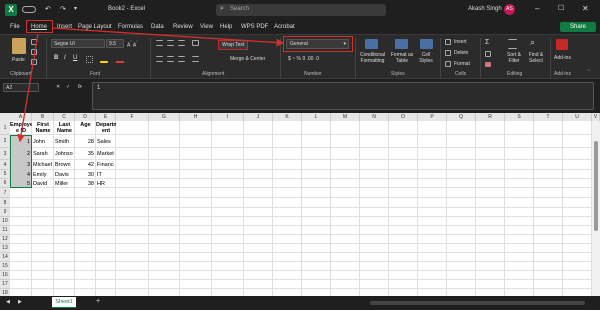 The height and width of the screenshot is (310, 600). What do you see at coordinates (509, 9) in the screenshot?
I see `avatar: AS` at bounding box center [509, 9].